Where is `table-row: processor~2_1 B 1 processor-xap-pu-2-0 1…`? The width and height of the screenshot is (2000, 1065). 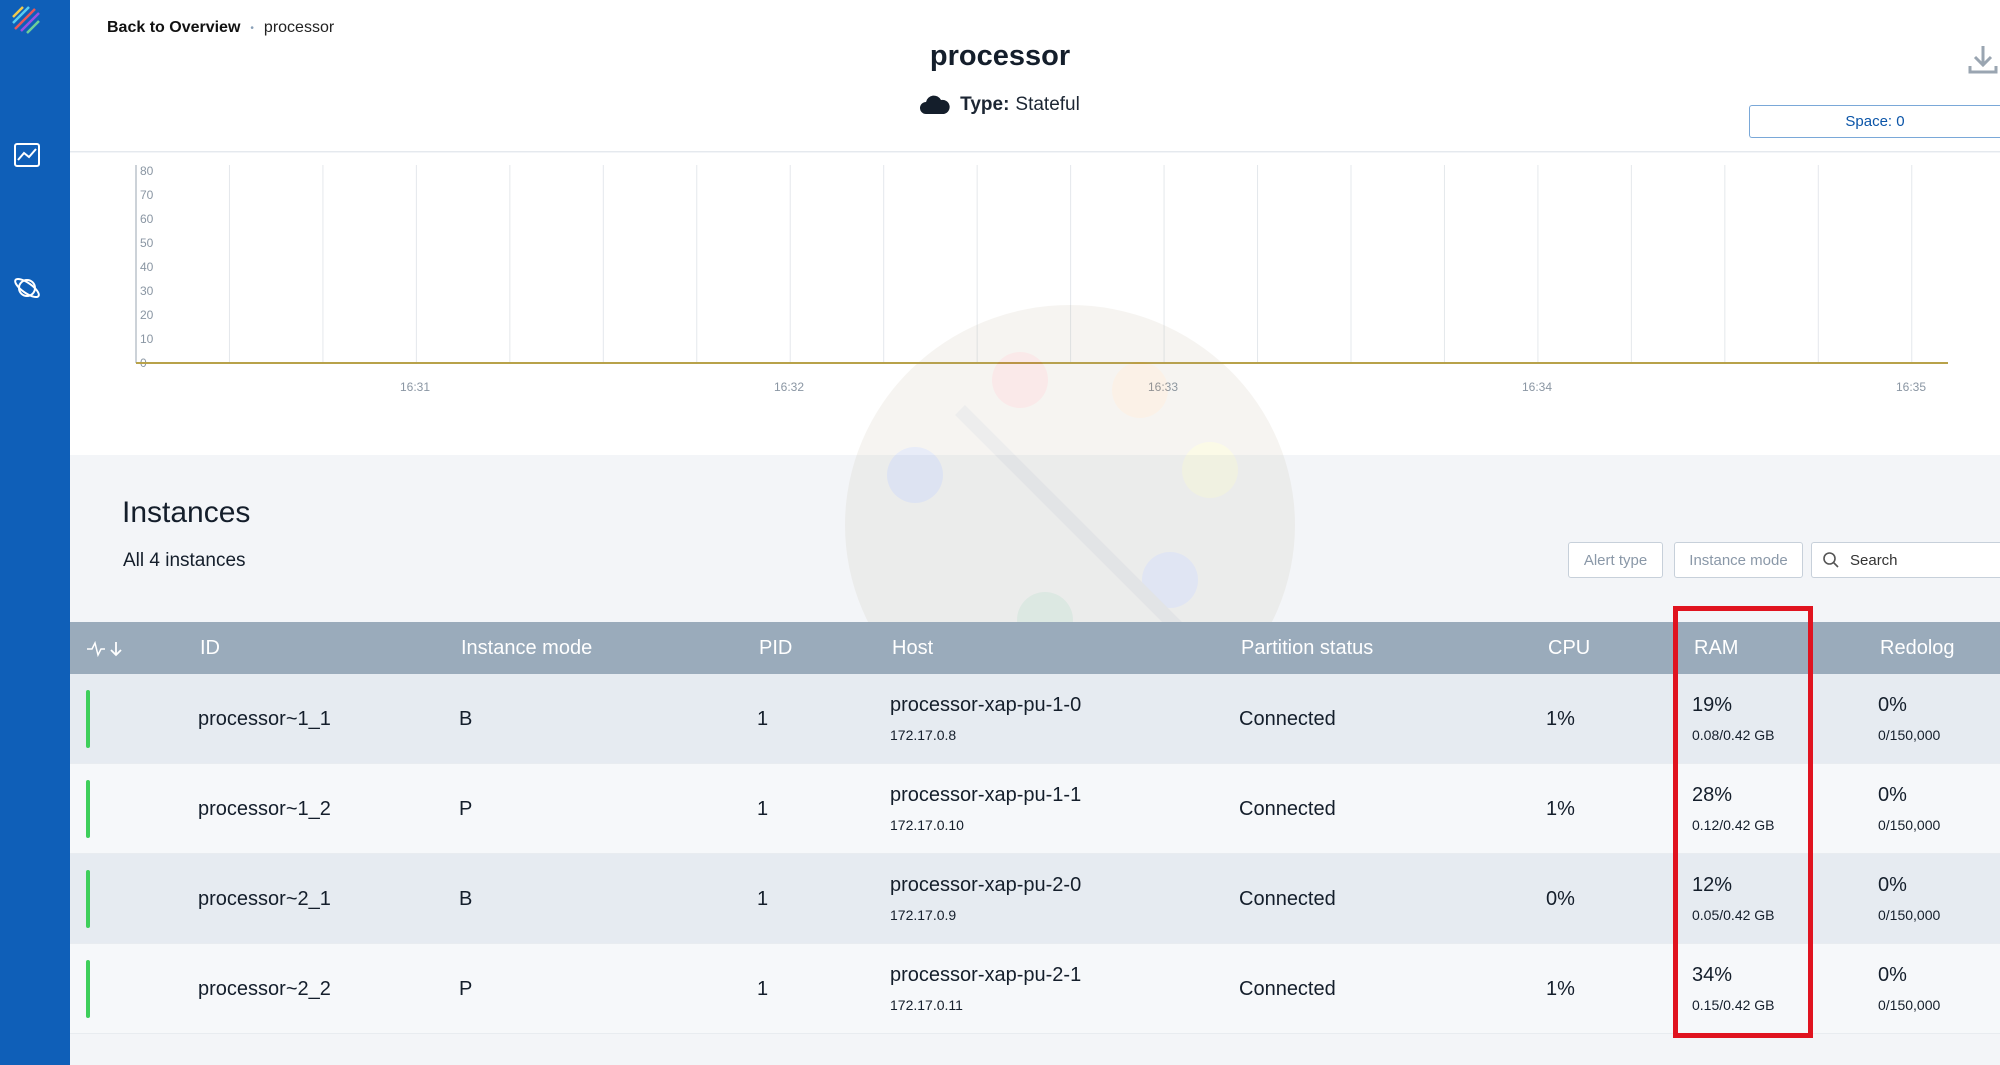
table-row: processor~2_1 B 1 processor-xap-pu-2-0 1… is located at coordinates (1035, 899).